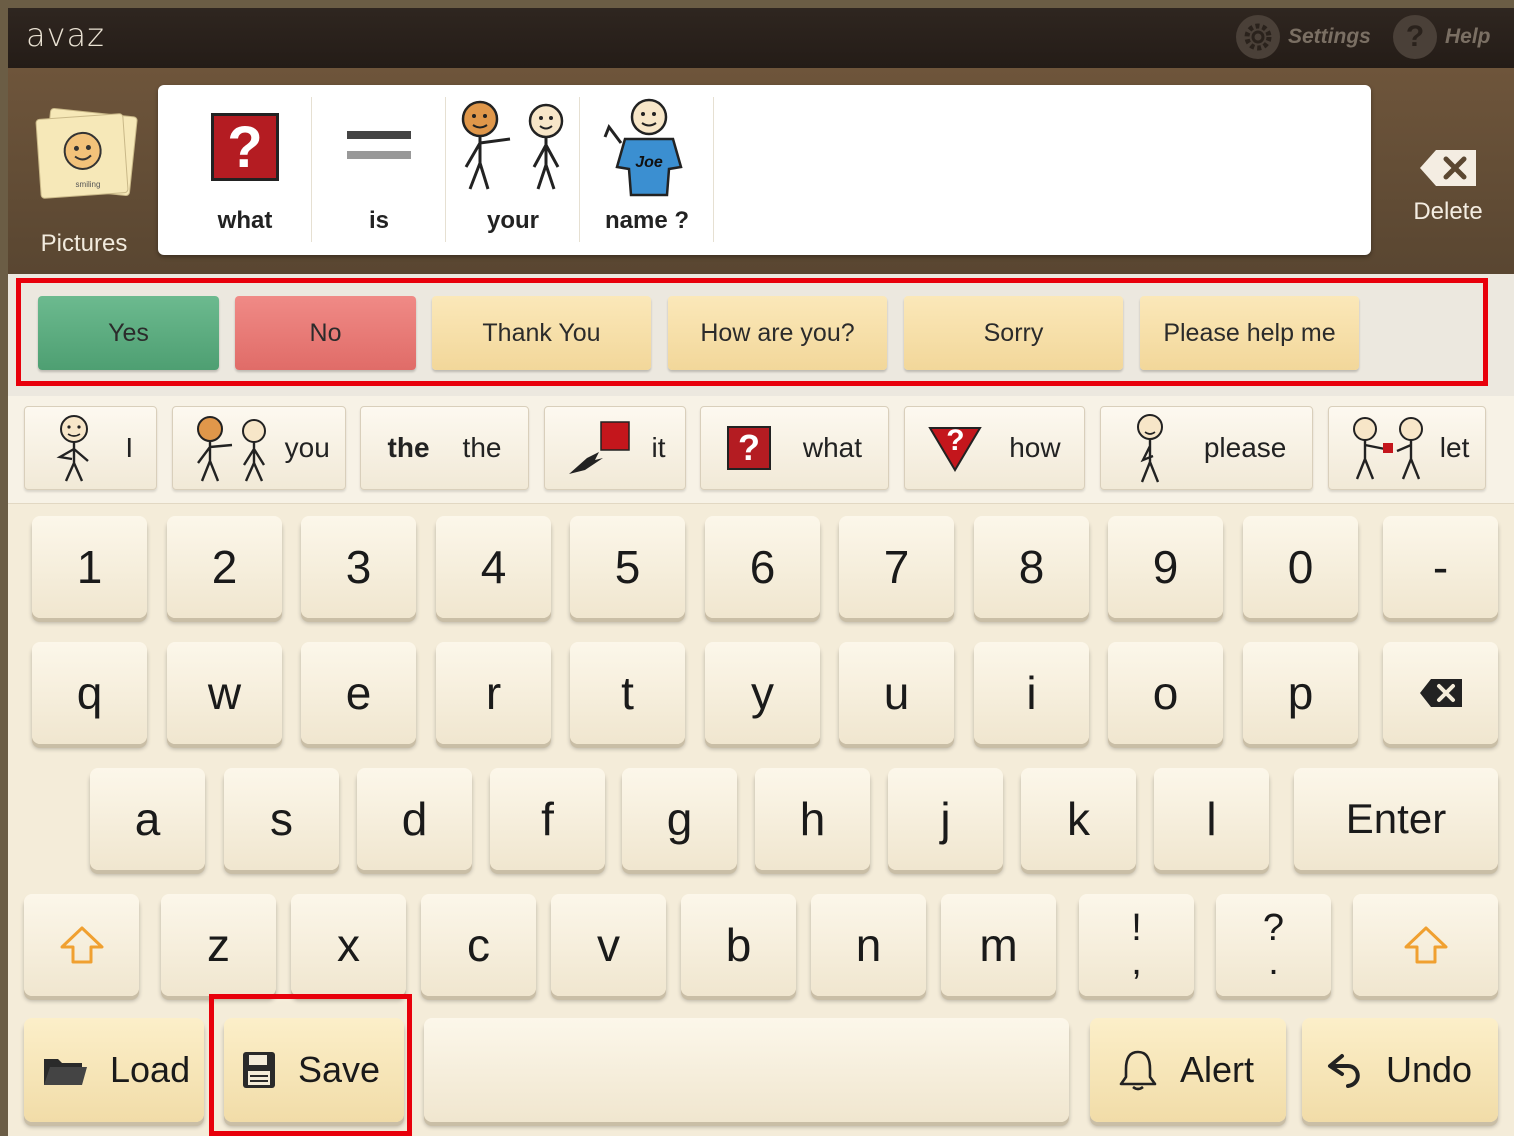  I want to click on key-b: b, so click(738, 945).